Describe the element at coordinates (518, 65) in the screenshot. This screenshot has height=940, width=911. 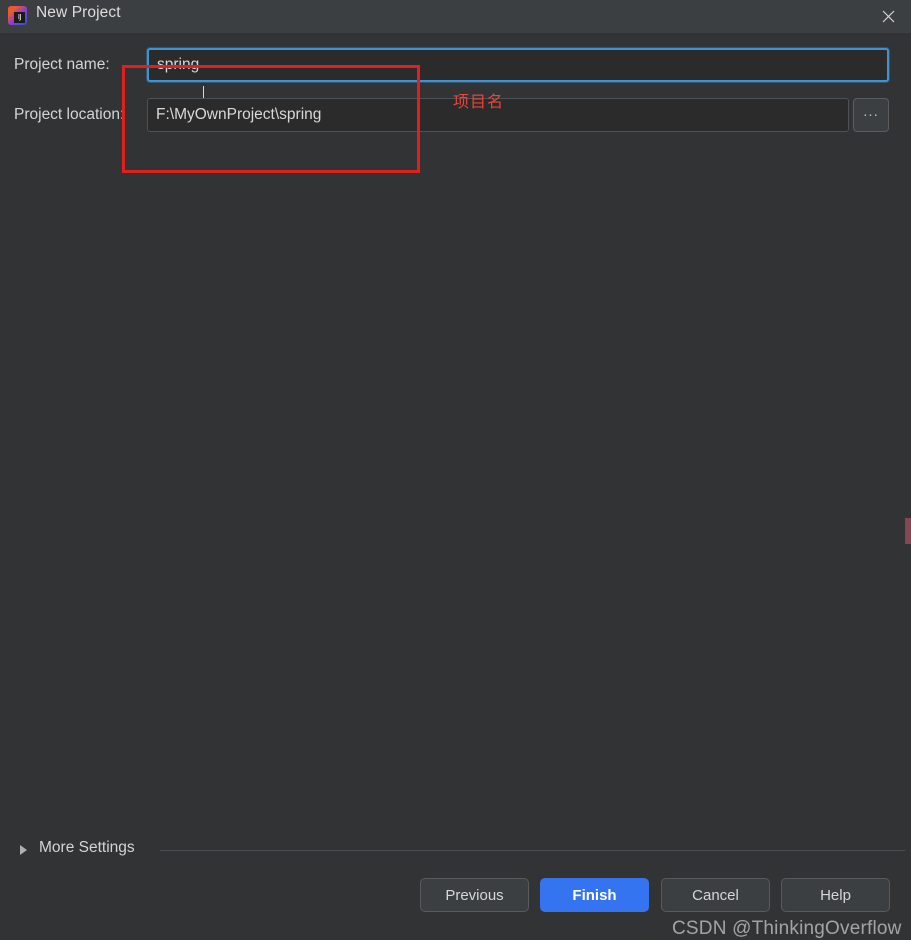
I see `project-name-input` at that location.